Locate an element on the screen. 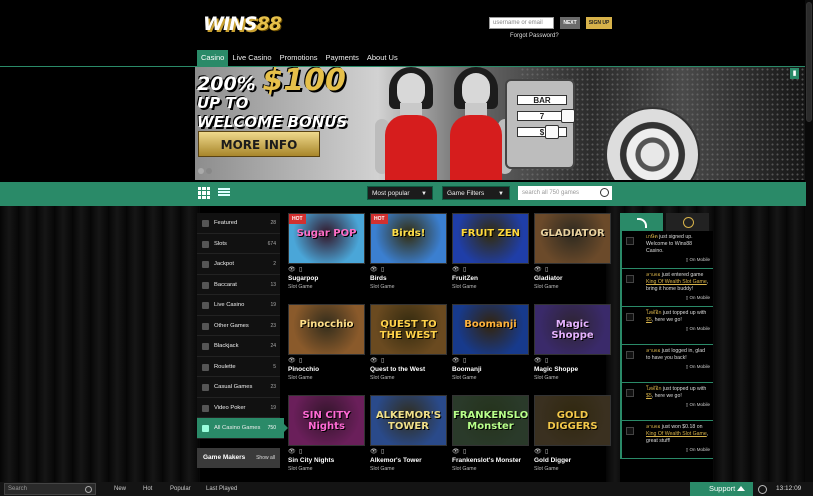 The width and height of the screenshot is (813, 496). sidebar-item-slots: Slots 674 is located at coordinates (238, 244).